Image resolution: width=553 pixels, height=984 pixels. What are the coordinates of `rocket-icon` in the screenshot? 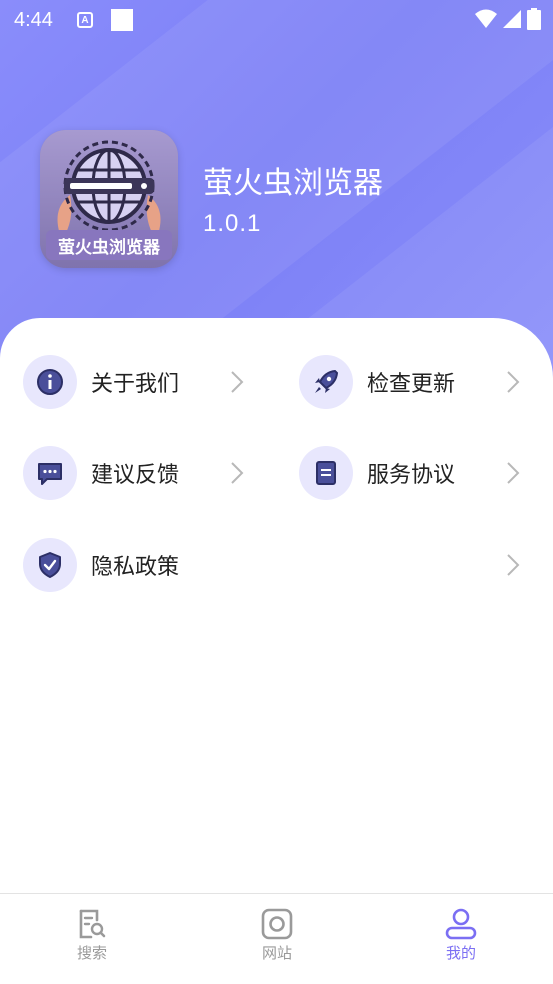 It's located at (327, 381).